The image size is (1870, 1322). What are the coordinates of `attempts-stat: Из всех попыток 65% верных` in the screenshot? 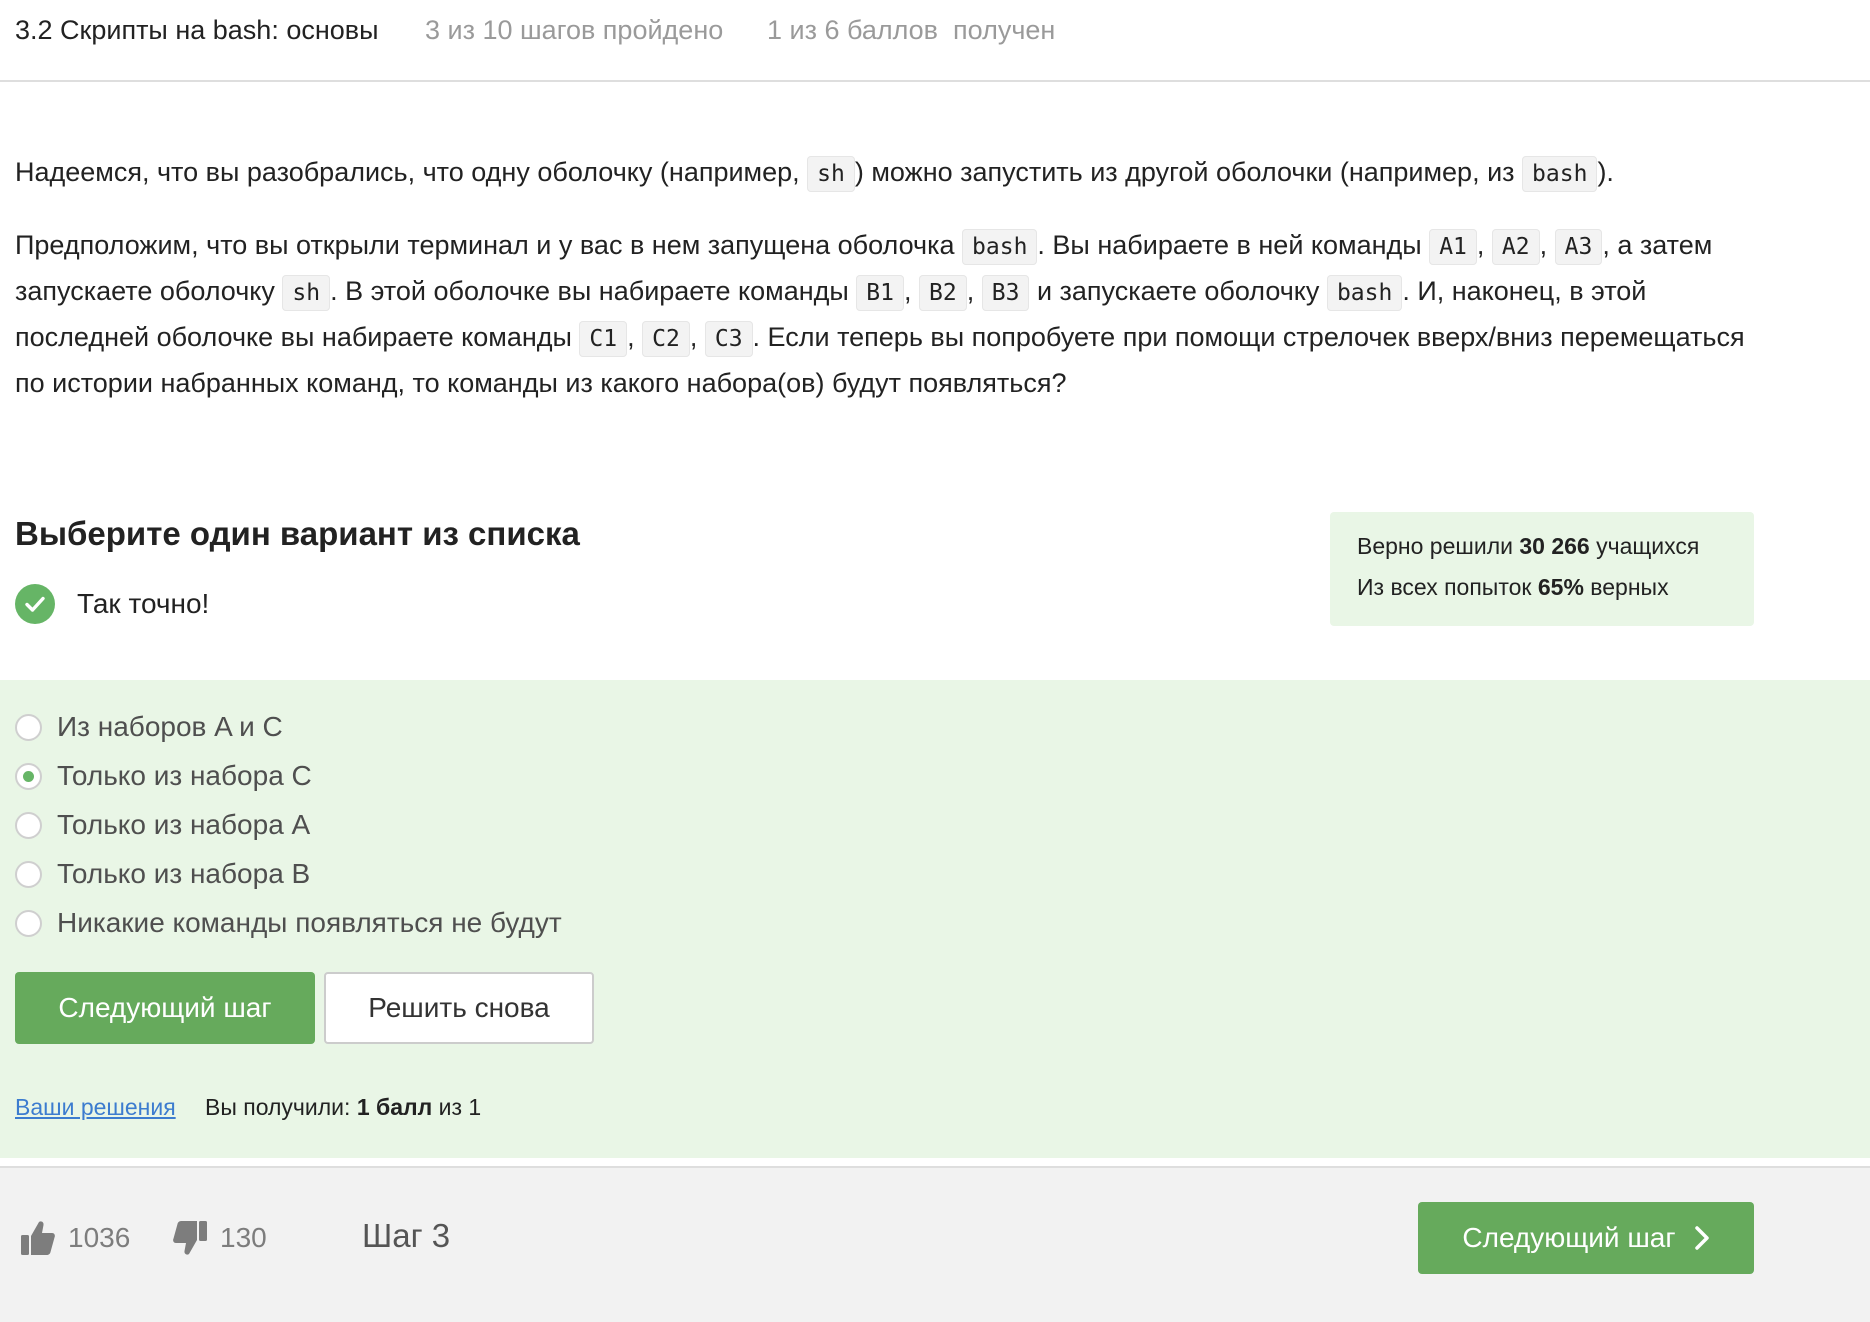 It's located at (1542, 587).